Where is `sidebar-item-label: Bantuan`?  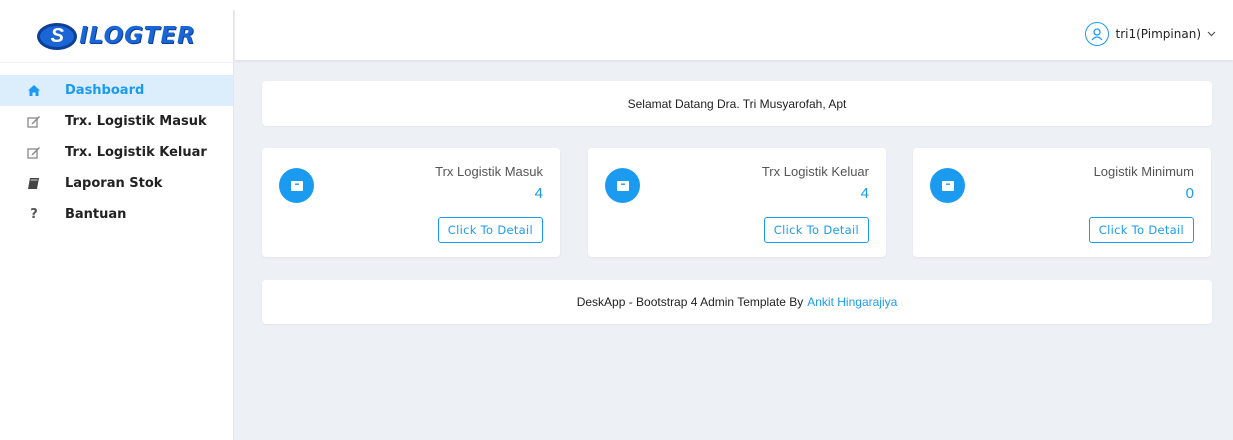 sidebar-item-label: Bantuan is located at coordinates (96, 214).